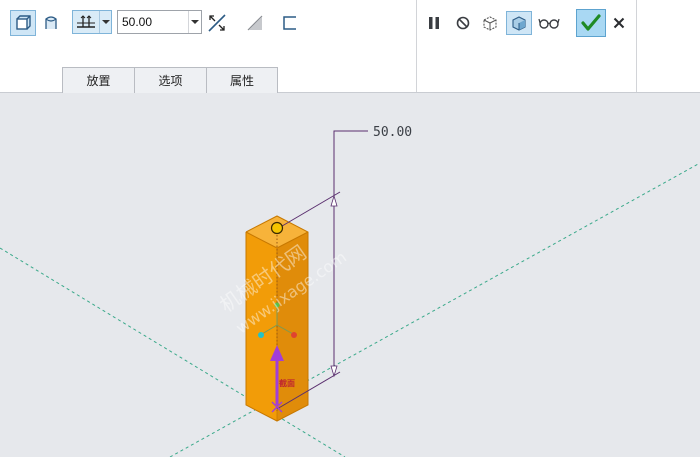  What do you see at coordinates (334, 200) in the screenshot?
I see `dimension-arrow-top` at bounding box center [334, 200].